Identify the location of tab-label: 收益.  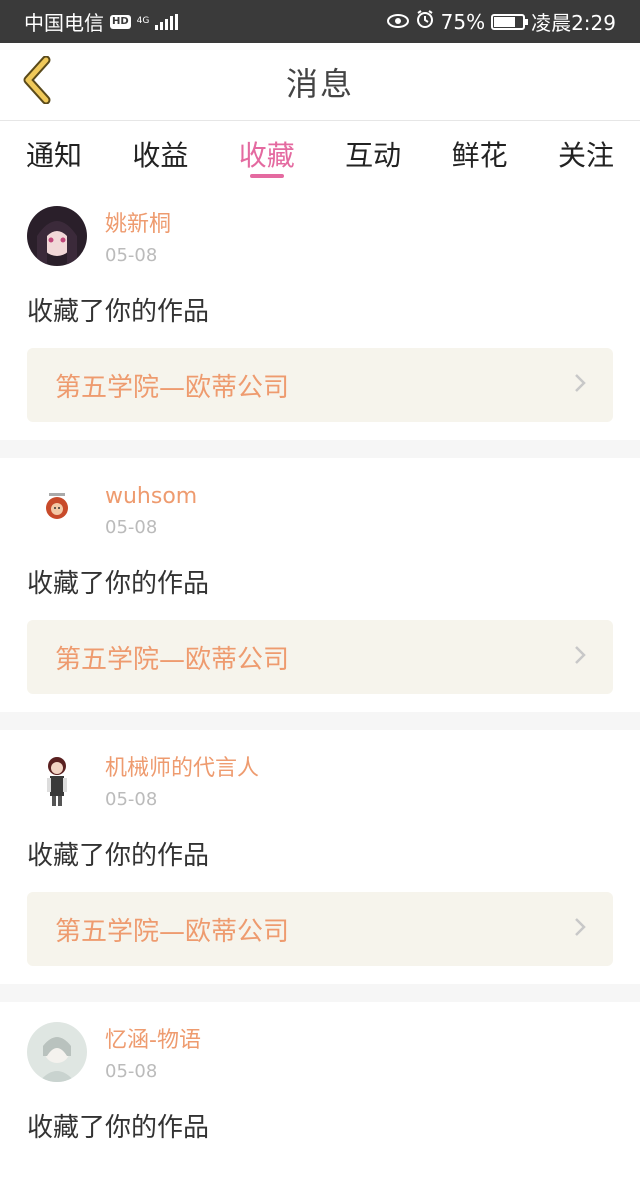
(160, 155).